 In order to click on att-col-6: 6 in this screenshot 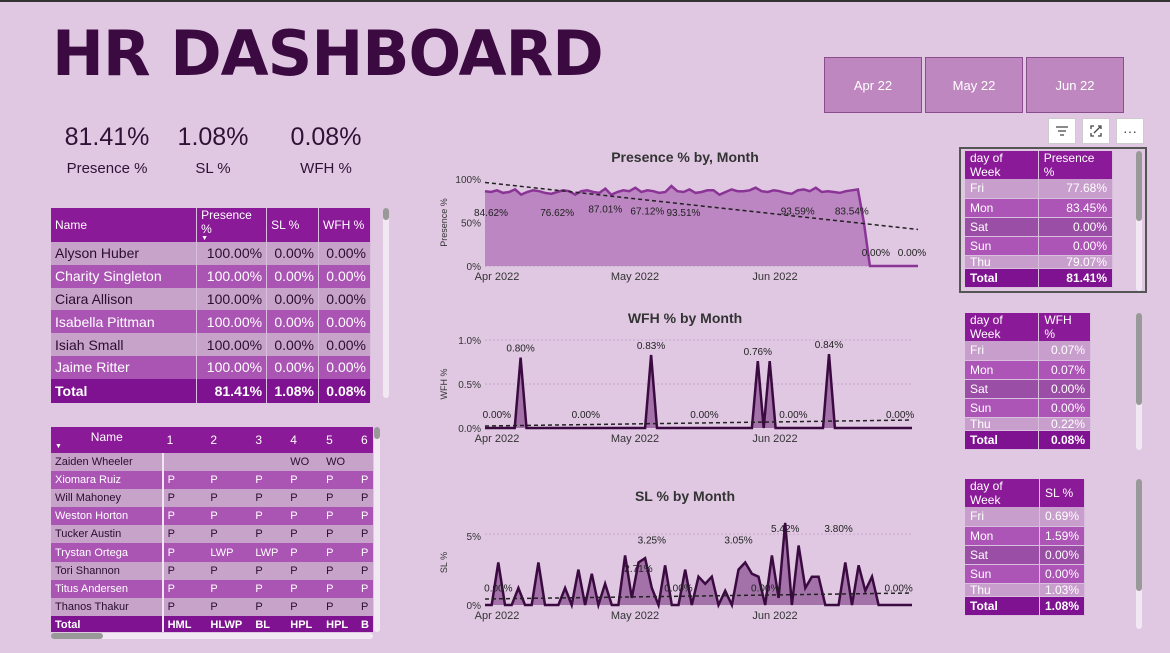, I will do `click(365, 440)`.